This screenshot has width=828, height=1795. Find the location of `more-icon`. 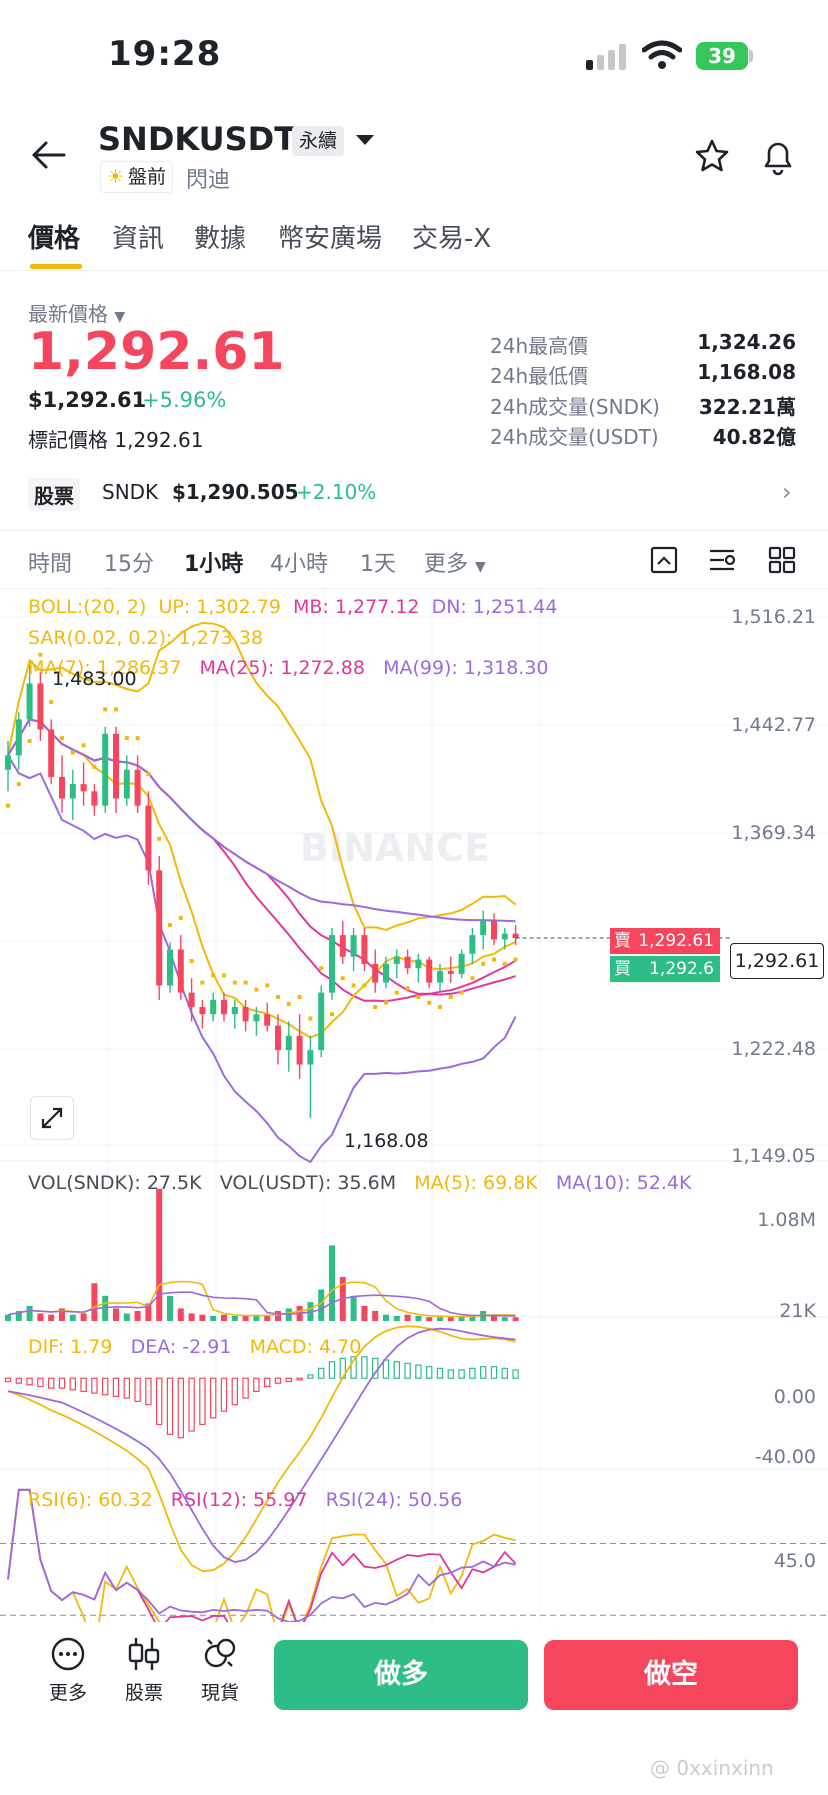

more-icon is located at coordinates (68, 1654).